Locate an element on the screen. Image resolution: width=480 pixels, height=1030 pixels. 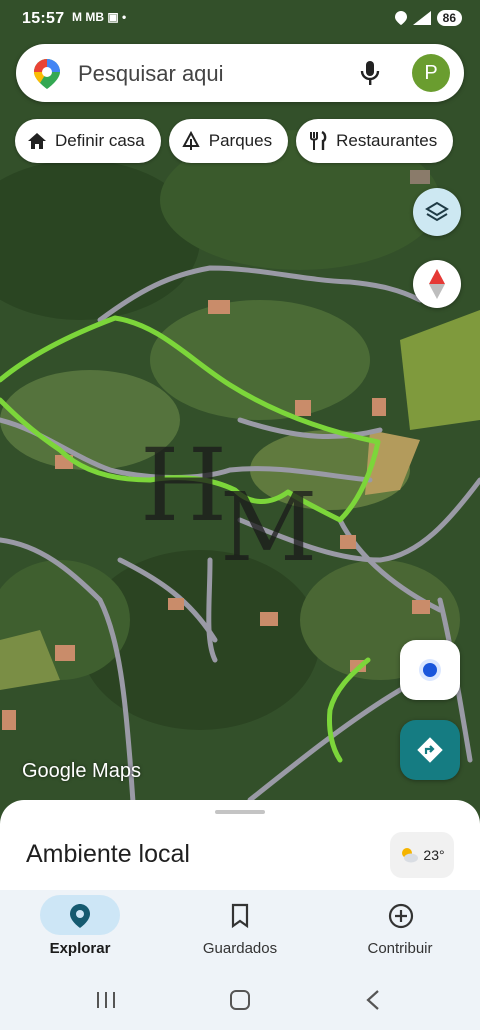
maps-pin-logo-icon is located at coordinates (47, 74).